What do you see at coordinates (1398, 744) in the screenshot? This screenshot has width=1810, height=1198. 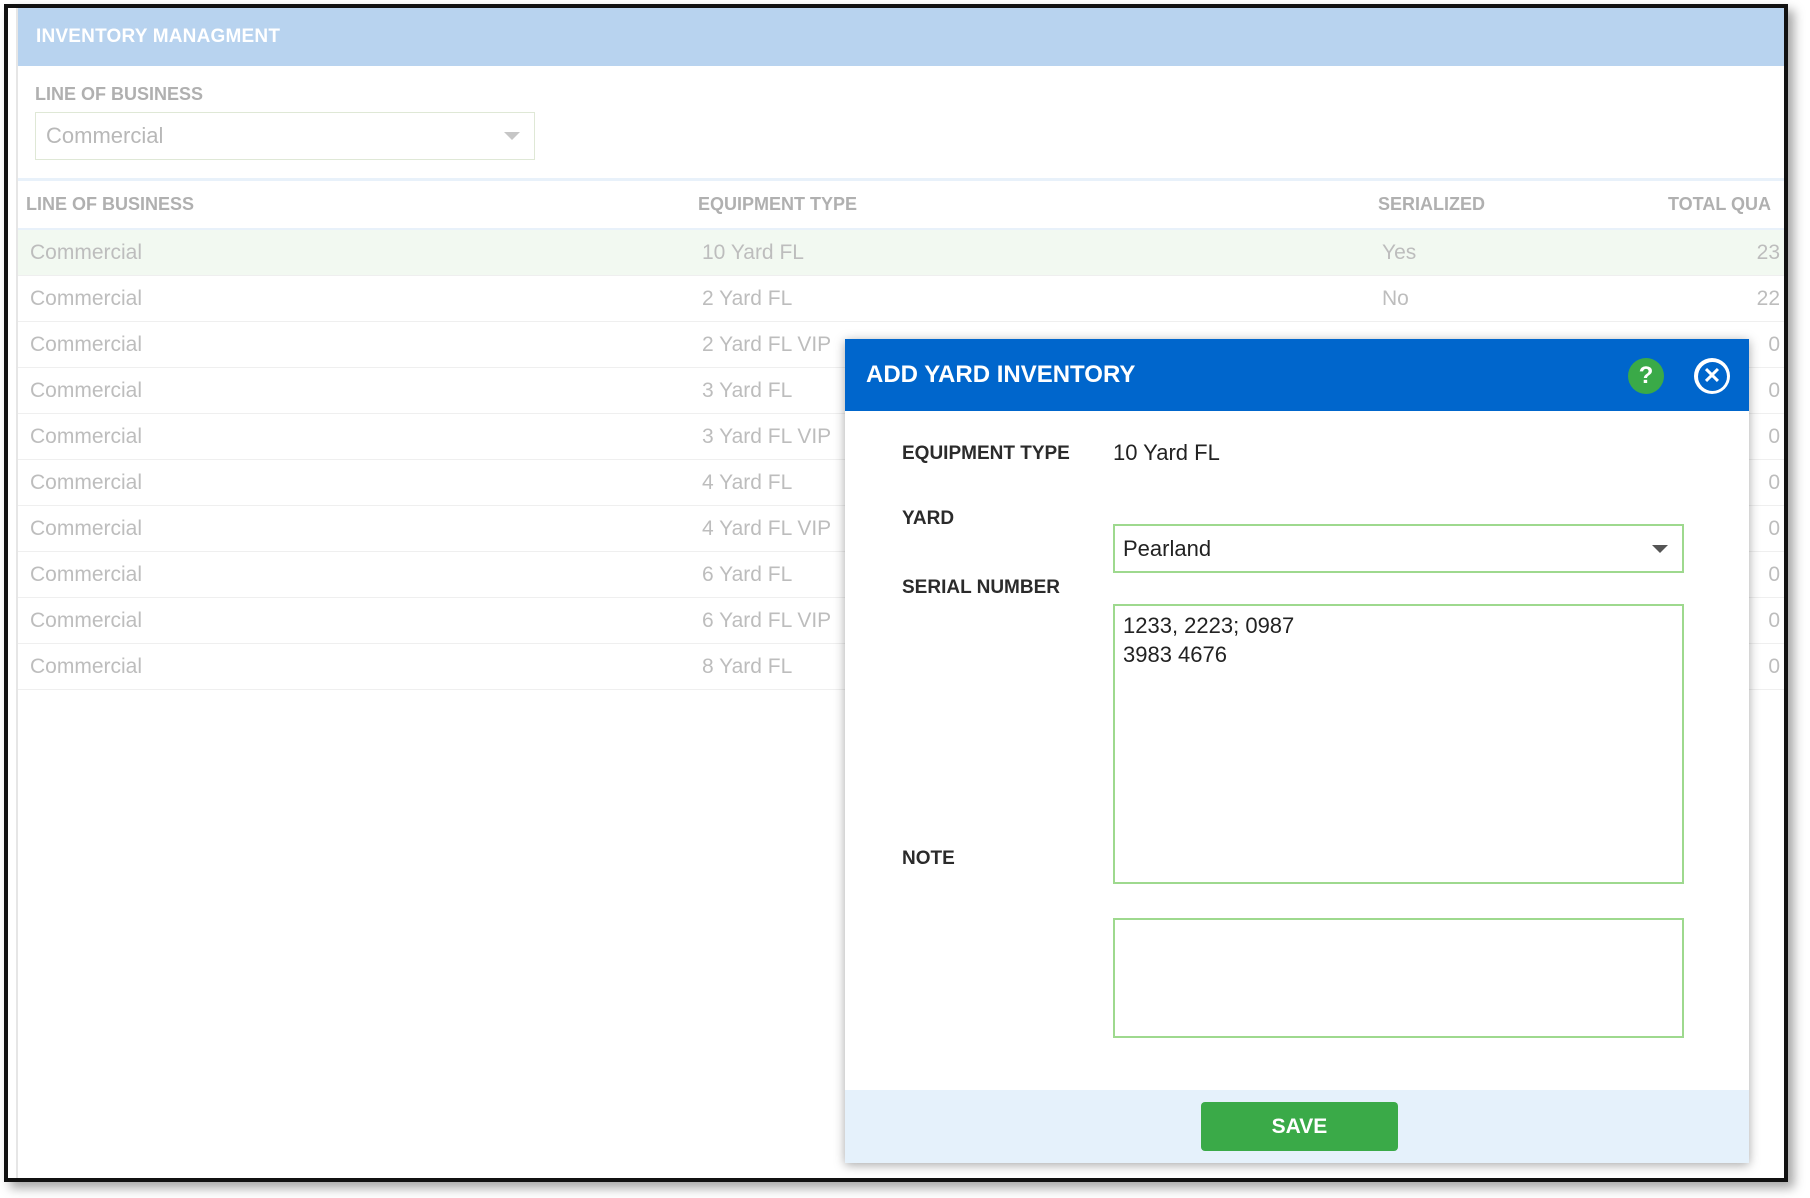 I see `serial-number-textarea: 1233, 2223; 0987 3983 4676` at bounding box center [1398, 744].